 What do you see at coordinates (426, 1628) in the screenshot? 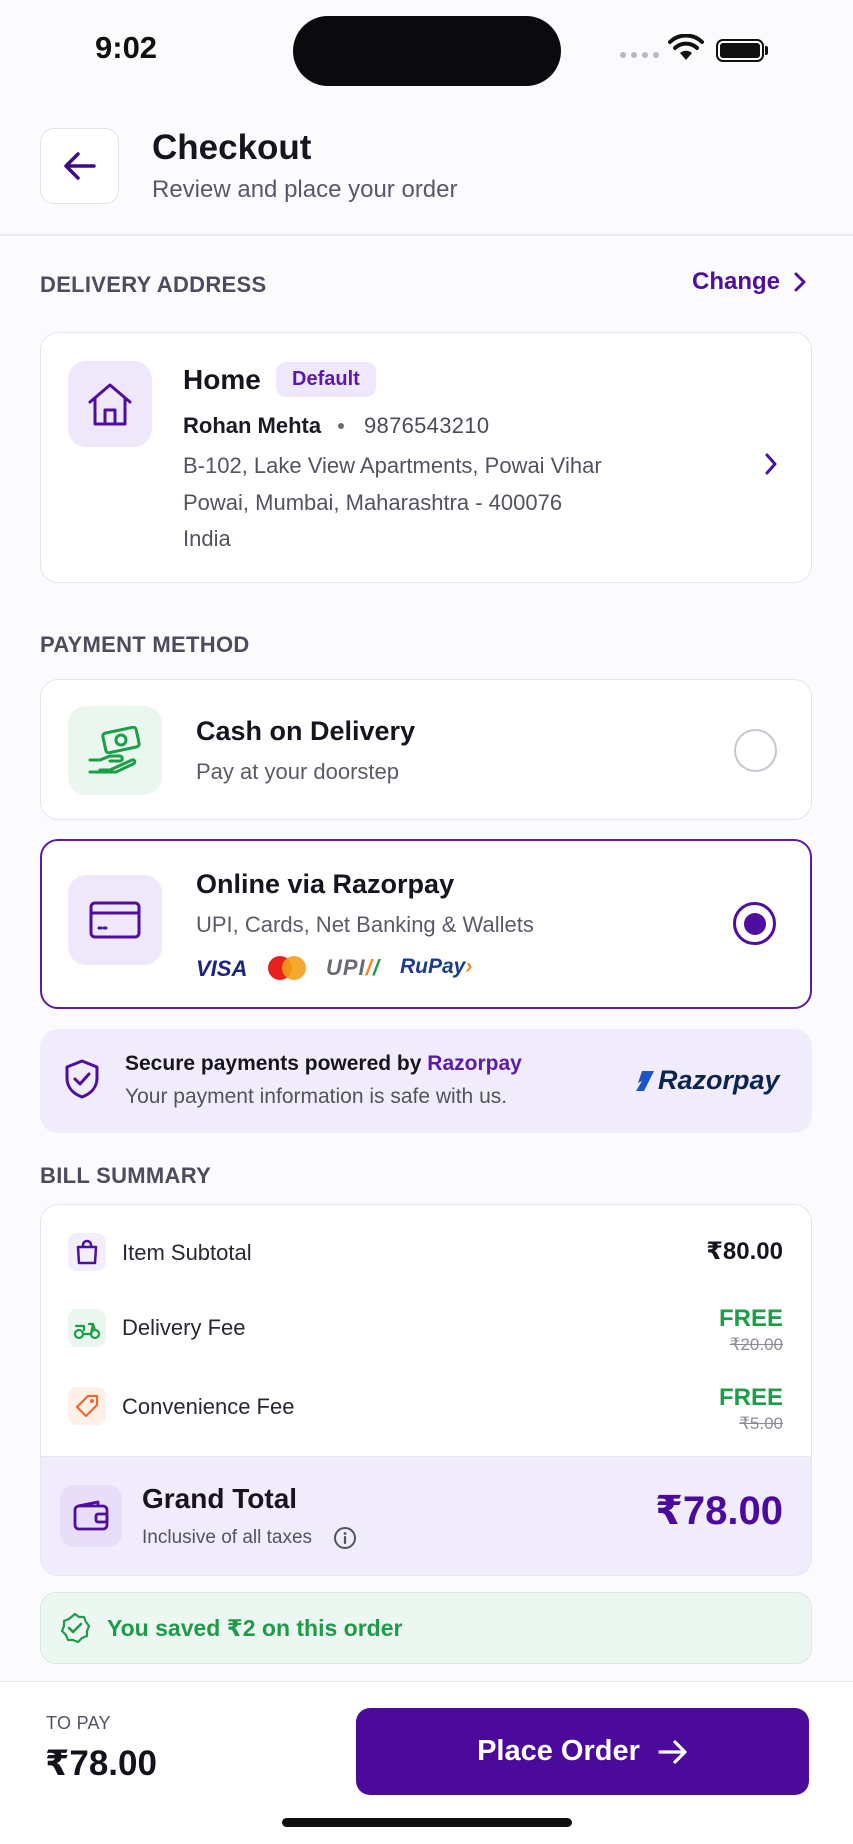
I see `savings-banner: You saved ₹2 on this order` at bounding box center [426, 1628].